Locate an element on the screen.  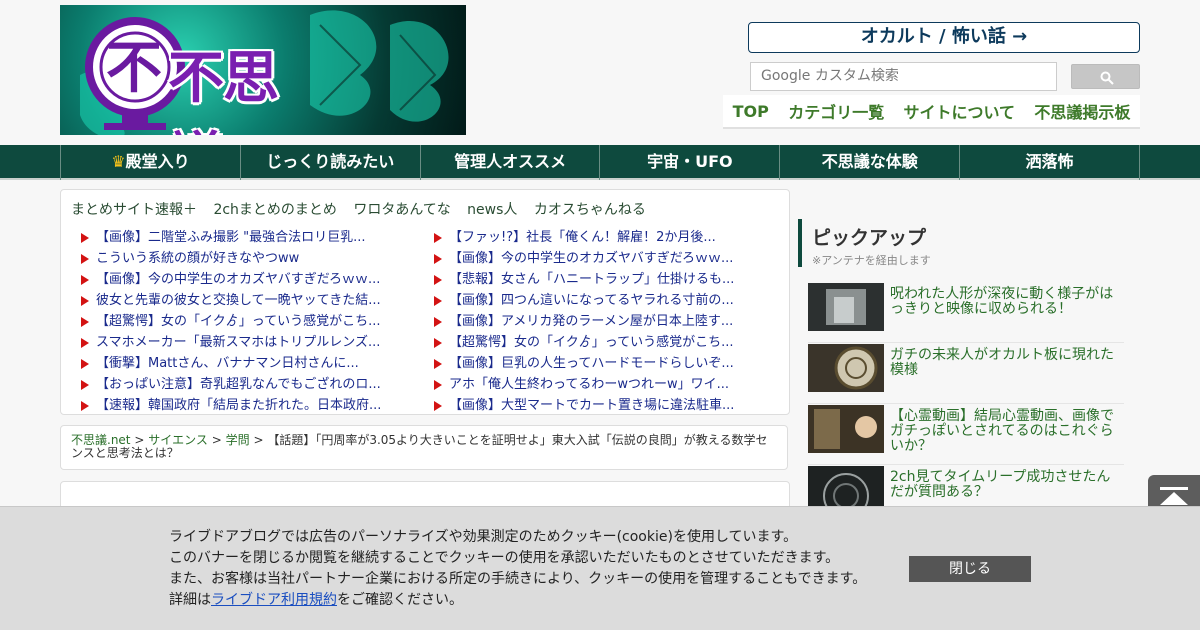
pickup-title-link: 呪われた人形が深夜に動く様子がはっきりと映像に収められる！ is located at coordinates (1002, 301).